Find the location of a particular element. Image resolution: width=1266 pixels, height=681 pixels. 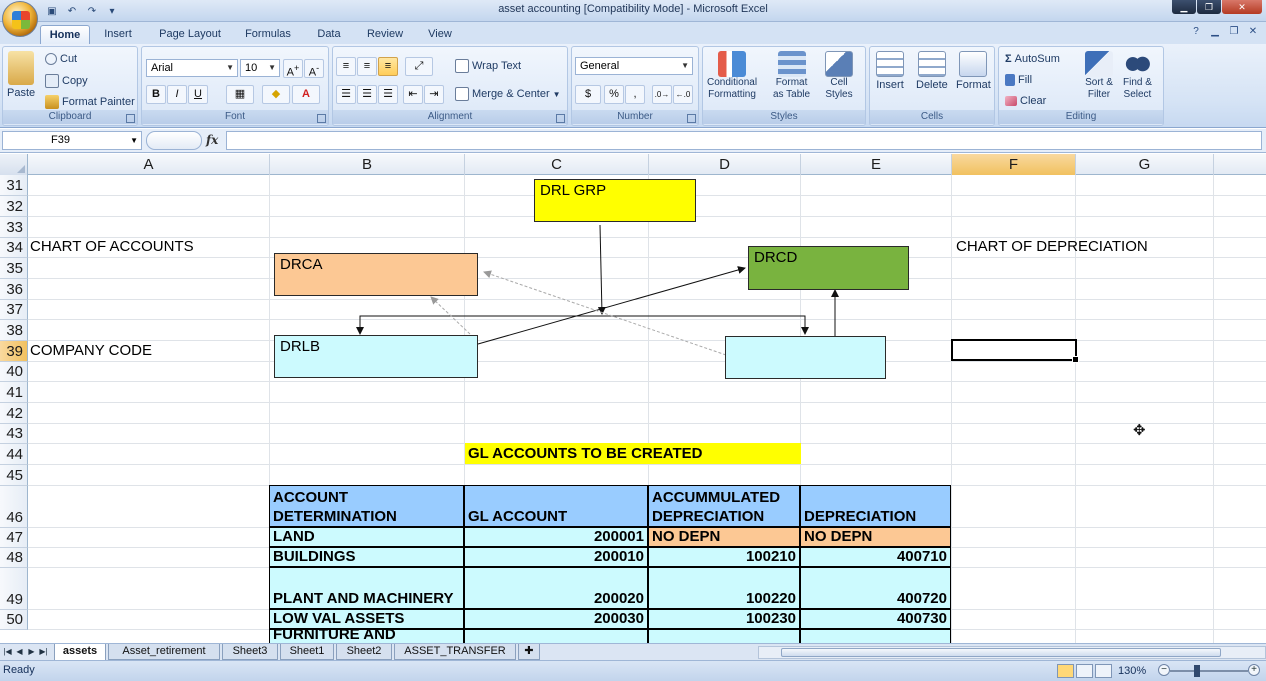

align-bottom-icon: ≡ is located at coordinates (388, 66).